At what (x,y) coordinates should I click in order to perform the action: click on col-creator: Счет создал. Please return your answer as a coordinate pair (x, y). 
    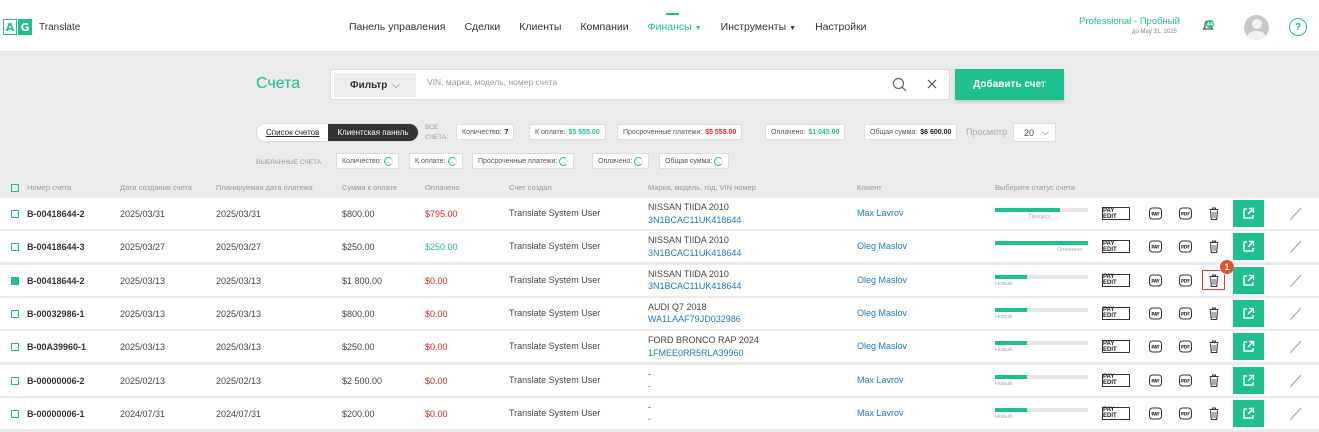
    Looking at the image, I should click on (530, 187).